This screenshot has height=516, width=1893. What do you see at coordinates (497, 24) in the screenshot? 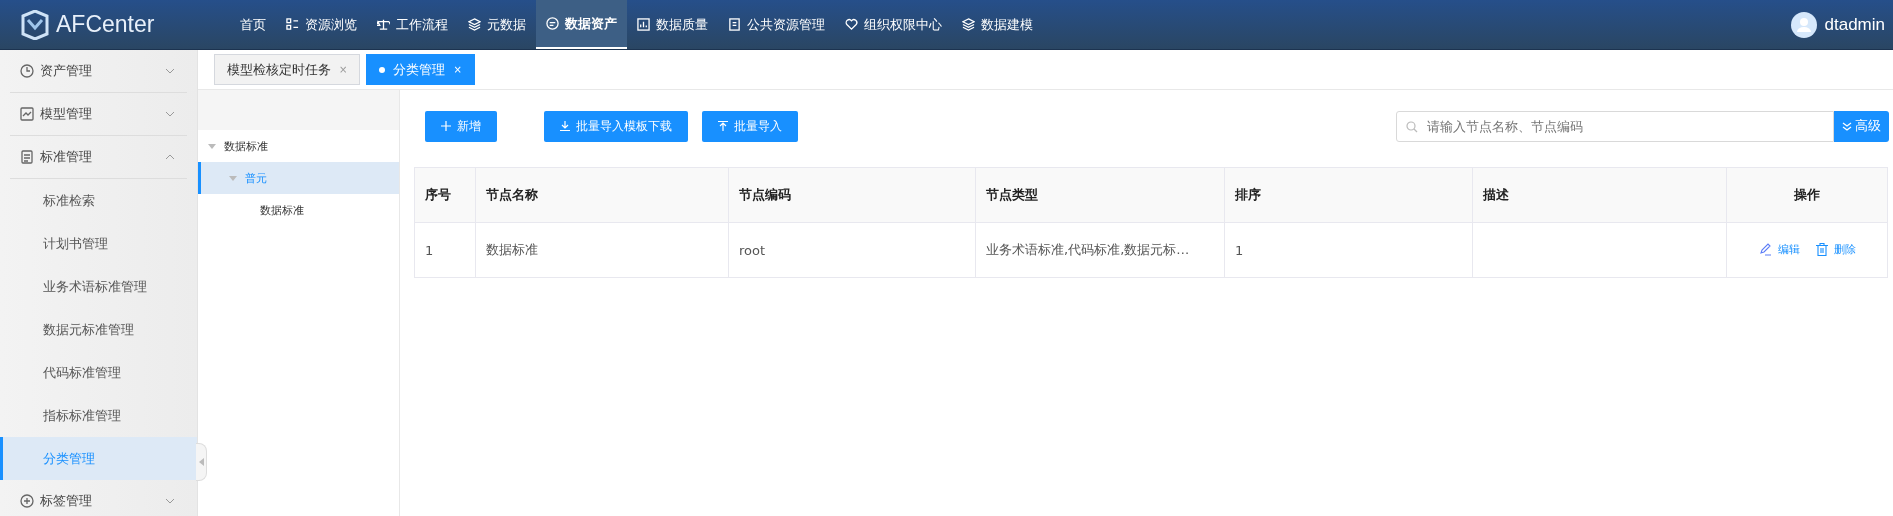
I see `nav-tab: 元数据` at bounding box center [497, 24].